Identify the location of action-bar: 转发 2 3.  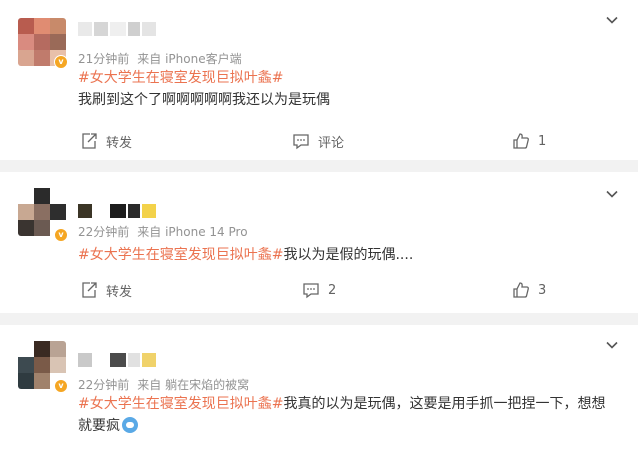
(319, 290).